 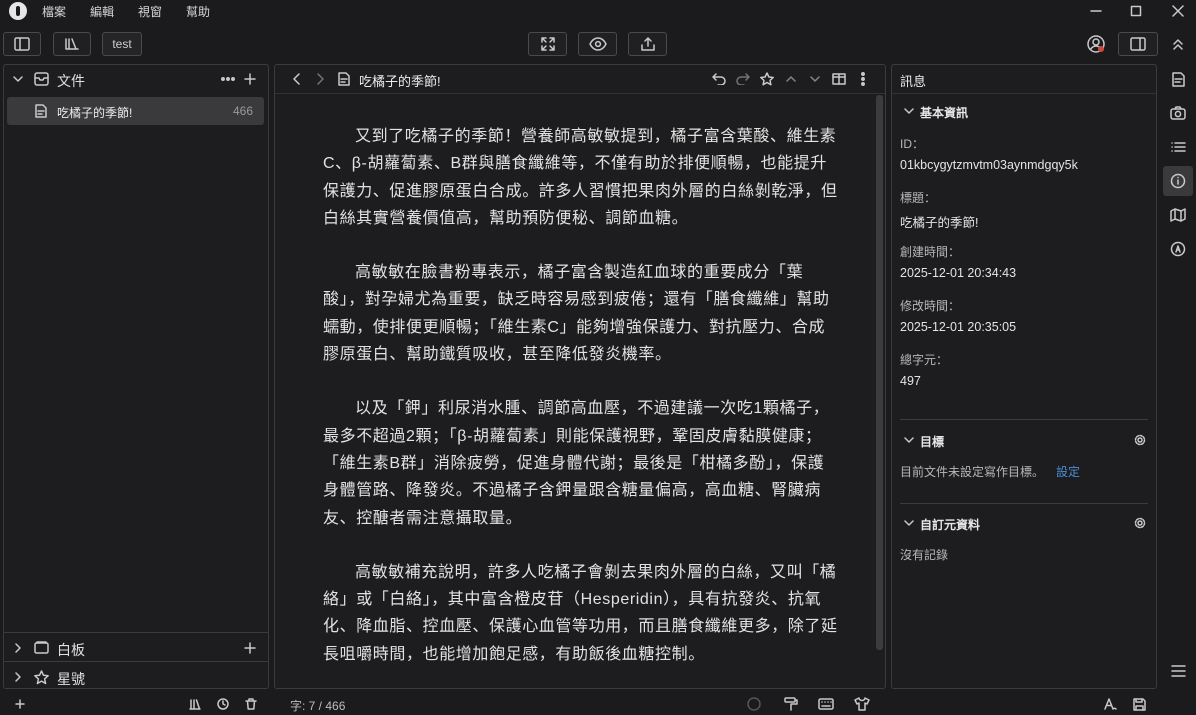 What do you see at coordinates (950, 525) in the screenshot?
I see `metadata-title: 自訂元資料` at bounding box center [950, 525].